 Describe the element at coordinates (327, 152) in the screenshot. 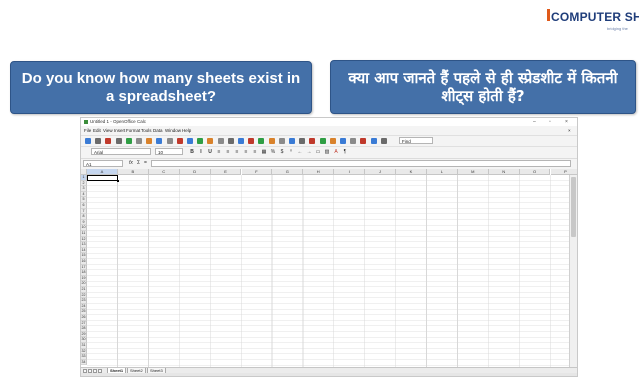

I see `format-icon: ▨` at that location.